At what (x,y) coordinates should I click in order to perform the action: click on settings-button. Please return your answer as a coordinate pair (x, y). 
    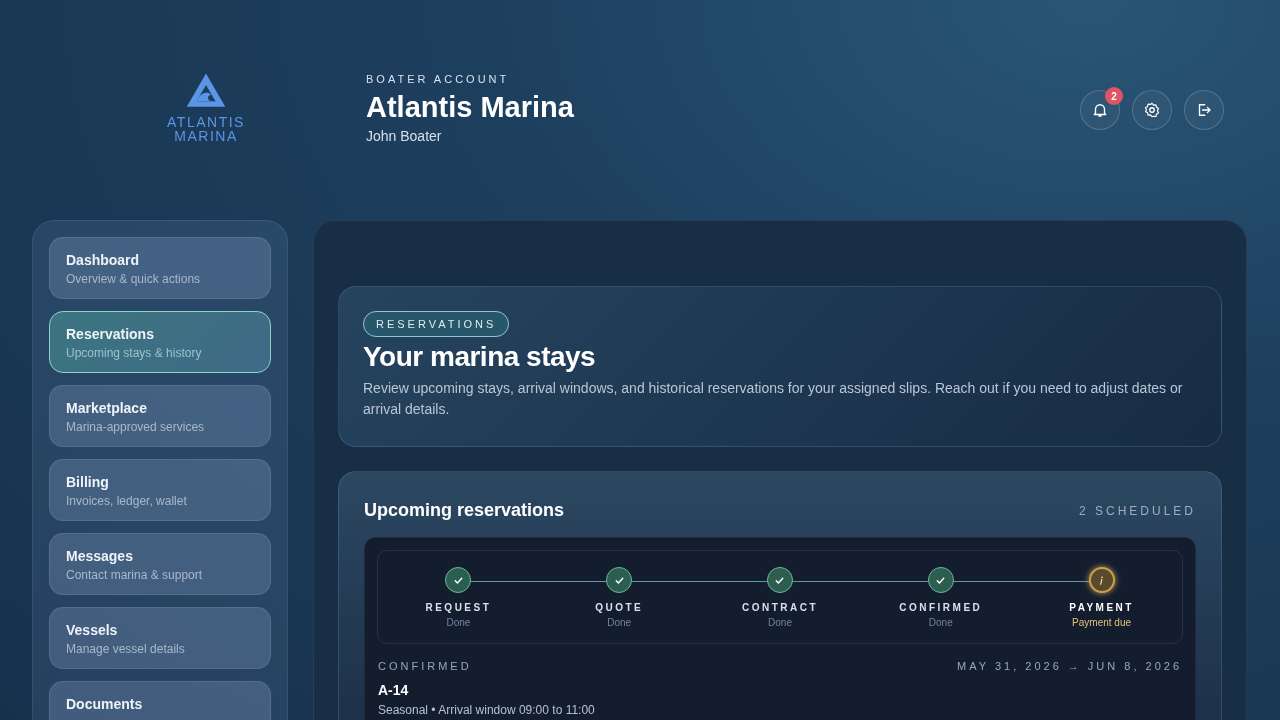
    Looking at the image, I should click on (1152, 110).